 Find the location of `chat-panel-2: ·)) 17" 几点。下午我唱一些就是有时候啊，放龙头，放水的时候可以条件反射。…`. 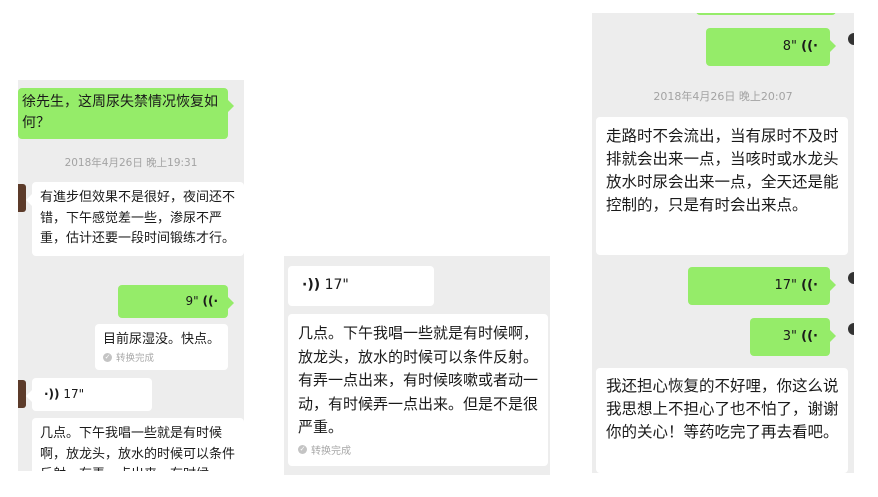

chat-panel-2: ·)) 17" 几点。下午我唱一些就是有时候啊，放龙头，放水的时候可以条件反射。… is located at coordinates (417, 365).